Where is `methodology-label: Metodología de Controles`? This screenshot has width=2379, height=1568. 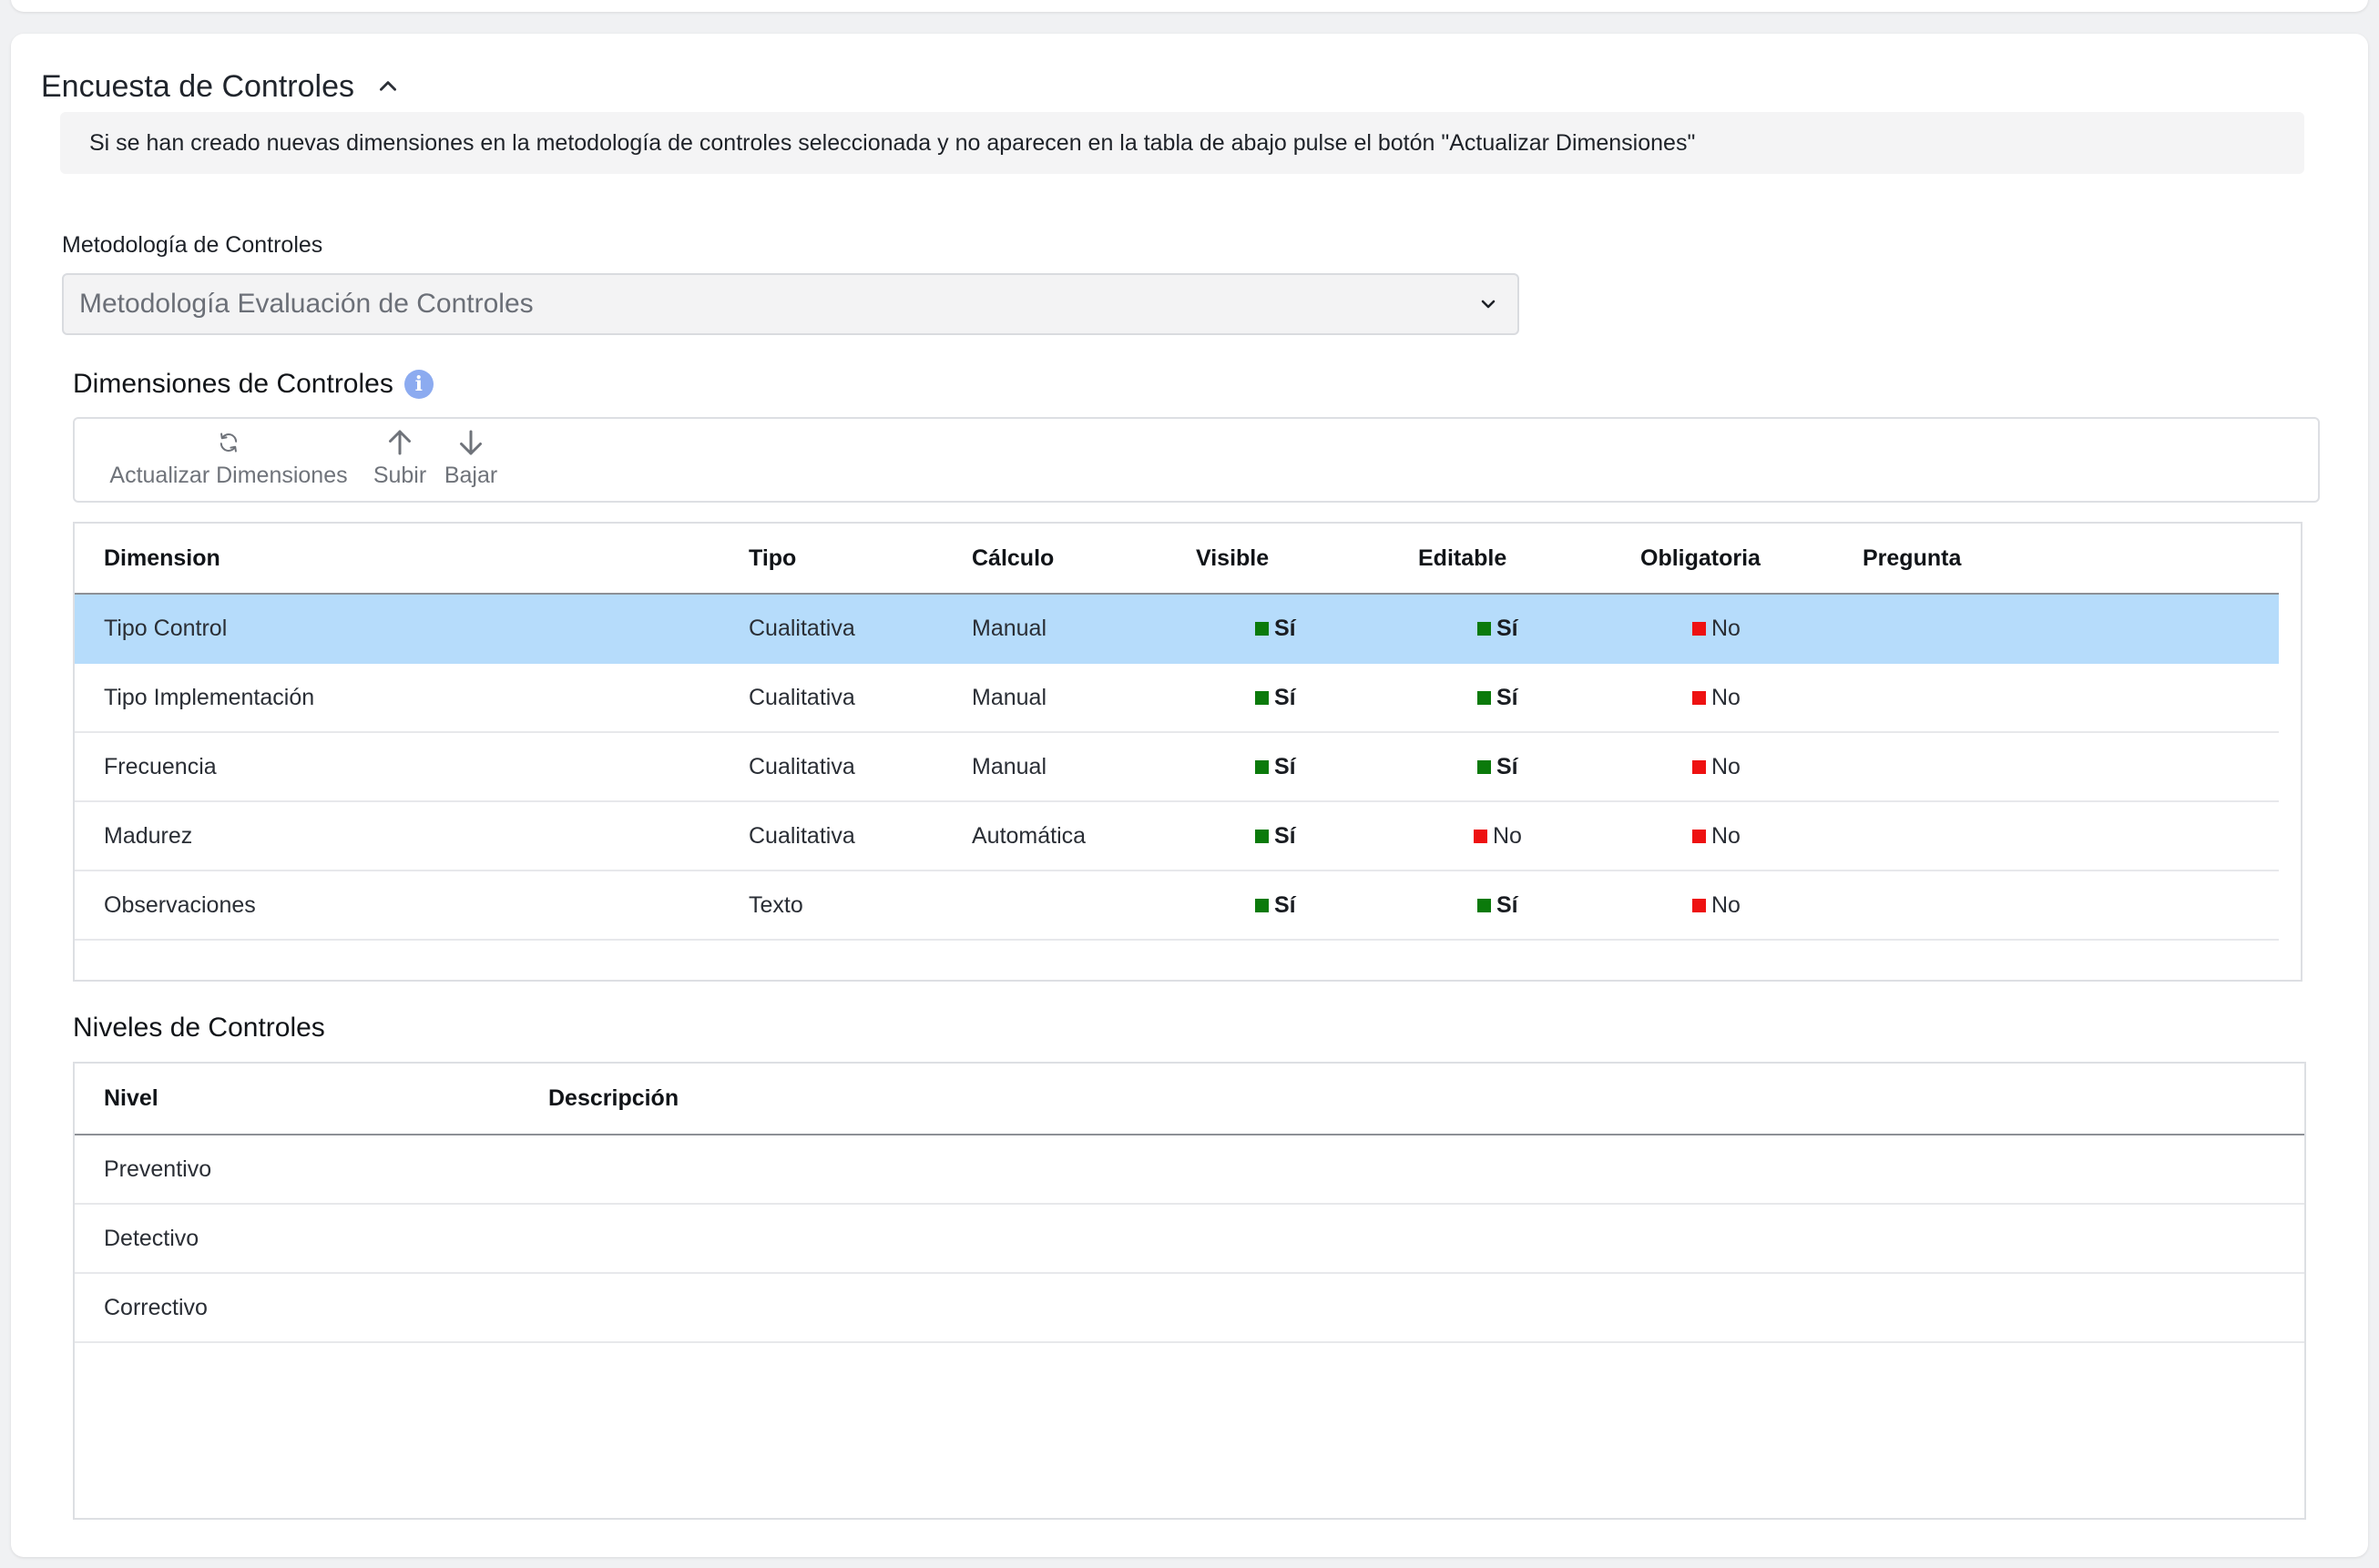 methodology-label: Metodología de Controles is located at coordinates (193, 245).